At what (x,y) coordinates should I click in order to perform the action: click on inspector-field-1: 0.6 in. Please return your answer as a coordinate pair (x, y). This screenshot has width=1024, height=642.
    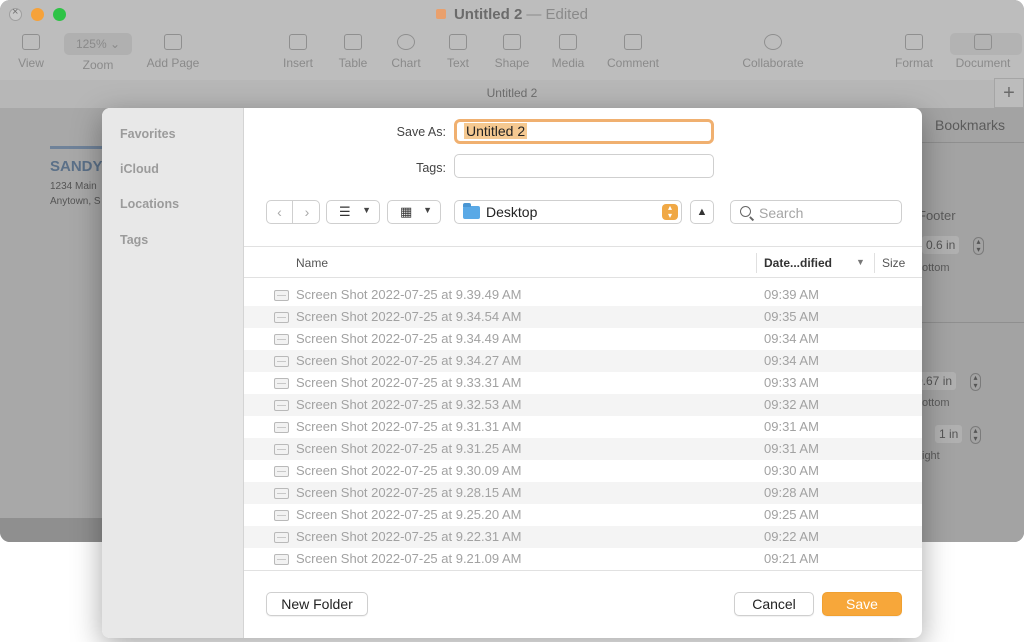
    Looking at the image, I should click on (941, 245).